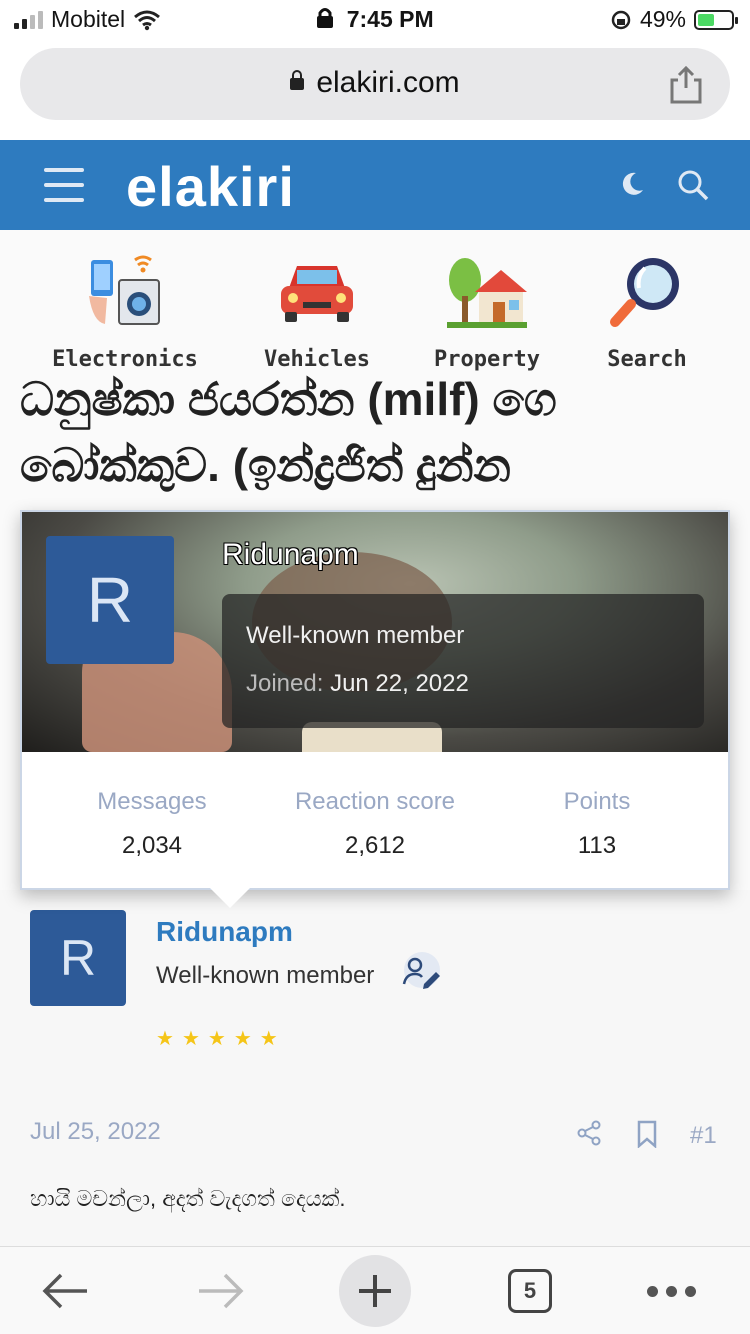 The image size is (750, 1334). I want to click on post-date: Jul 25, 2022, so click(95, 1132).